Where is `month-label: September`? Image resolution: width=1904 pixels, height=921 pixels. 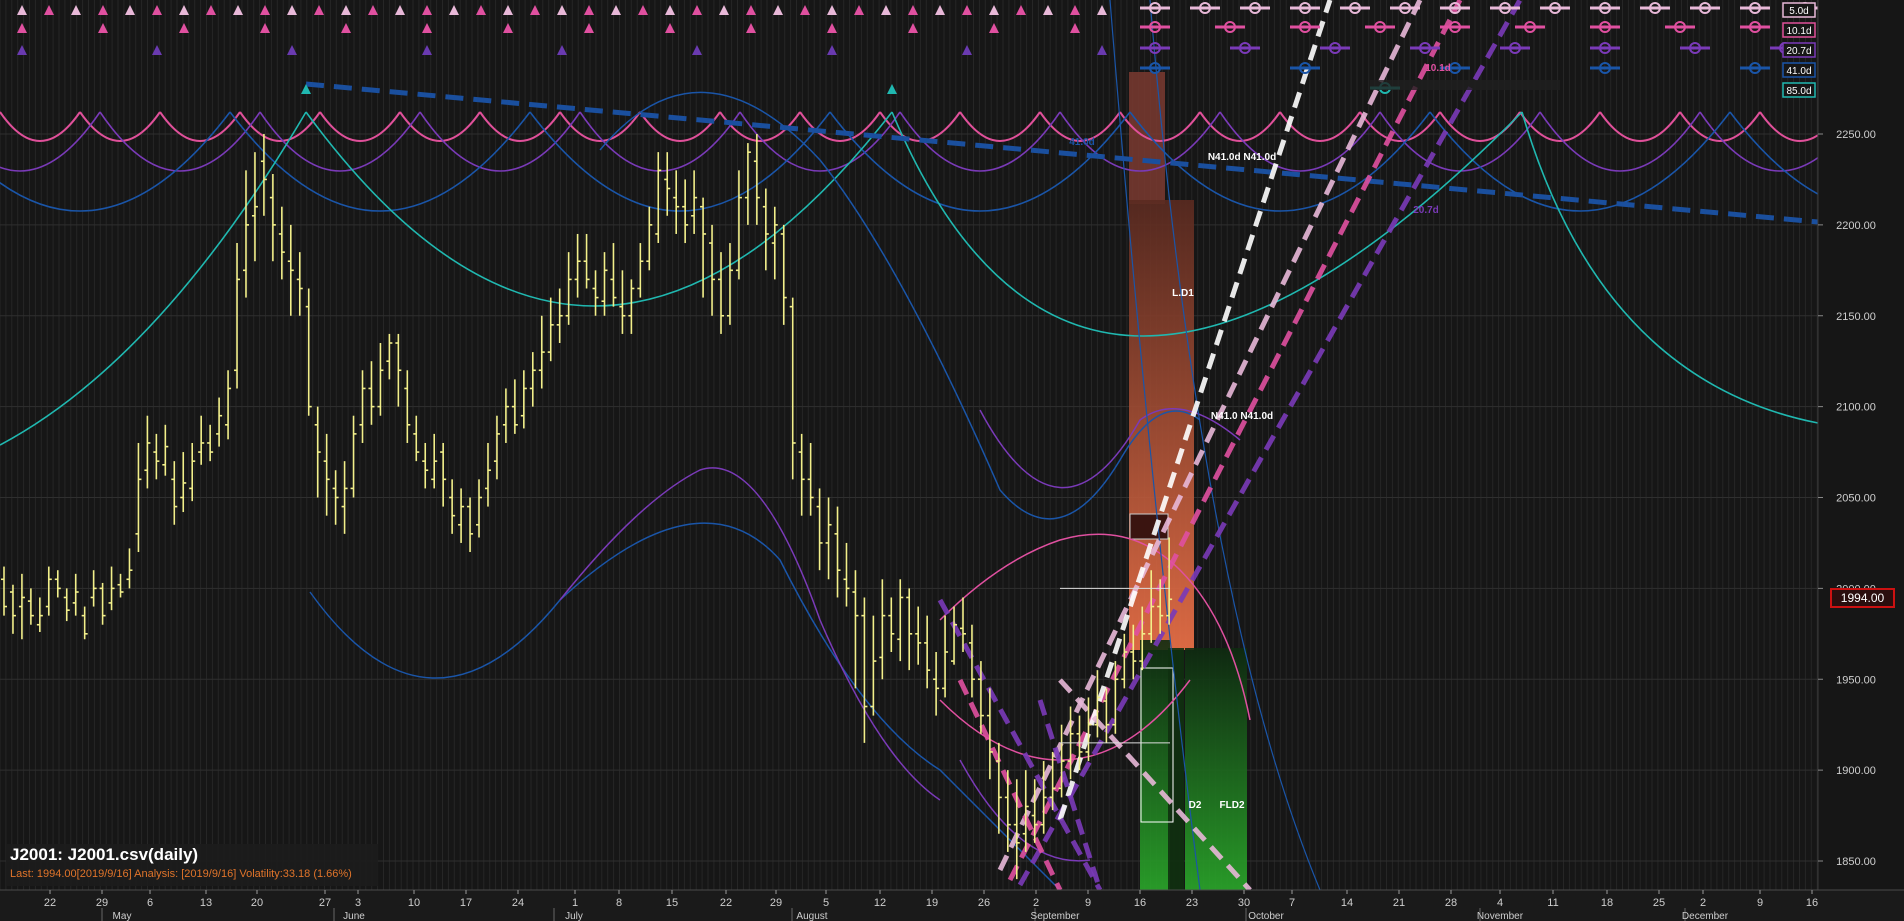
month-label: September is located at coordinates (1056, 916).